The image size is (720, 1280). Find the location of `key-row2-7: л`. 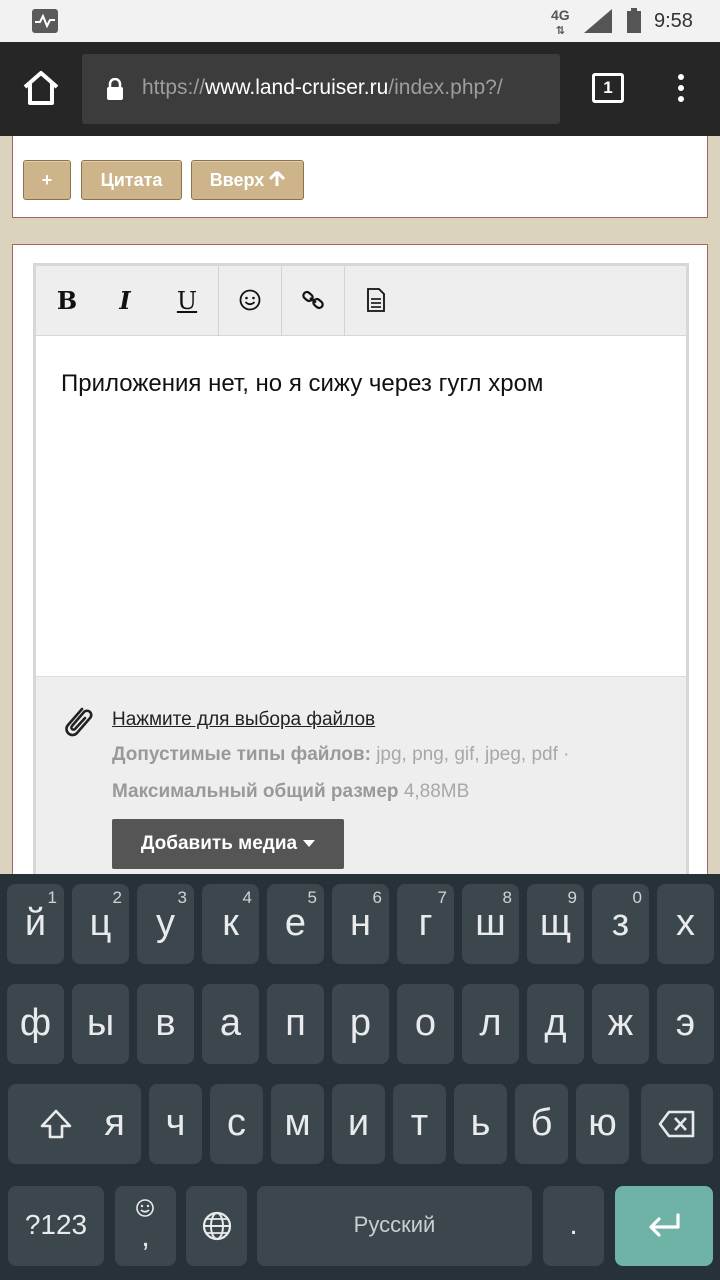

key-row2-7: л is located at coordinates (490, 1024).